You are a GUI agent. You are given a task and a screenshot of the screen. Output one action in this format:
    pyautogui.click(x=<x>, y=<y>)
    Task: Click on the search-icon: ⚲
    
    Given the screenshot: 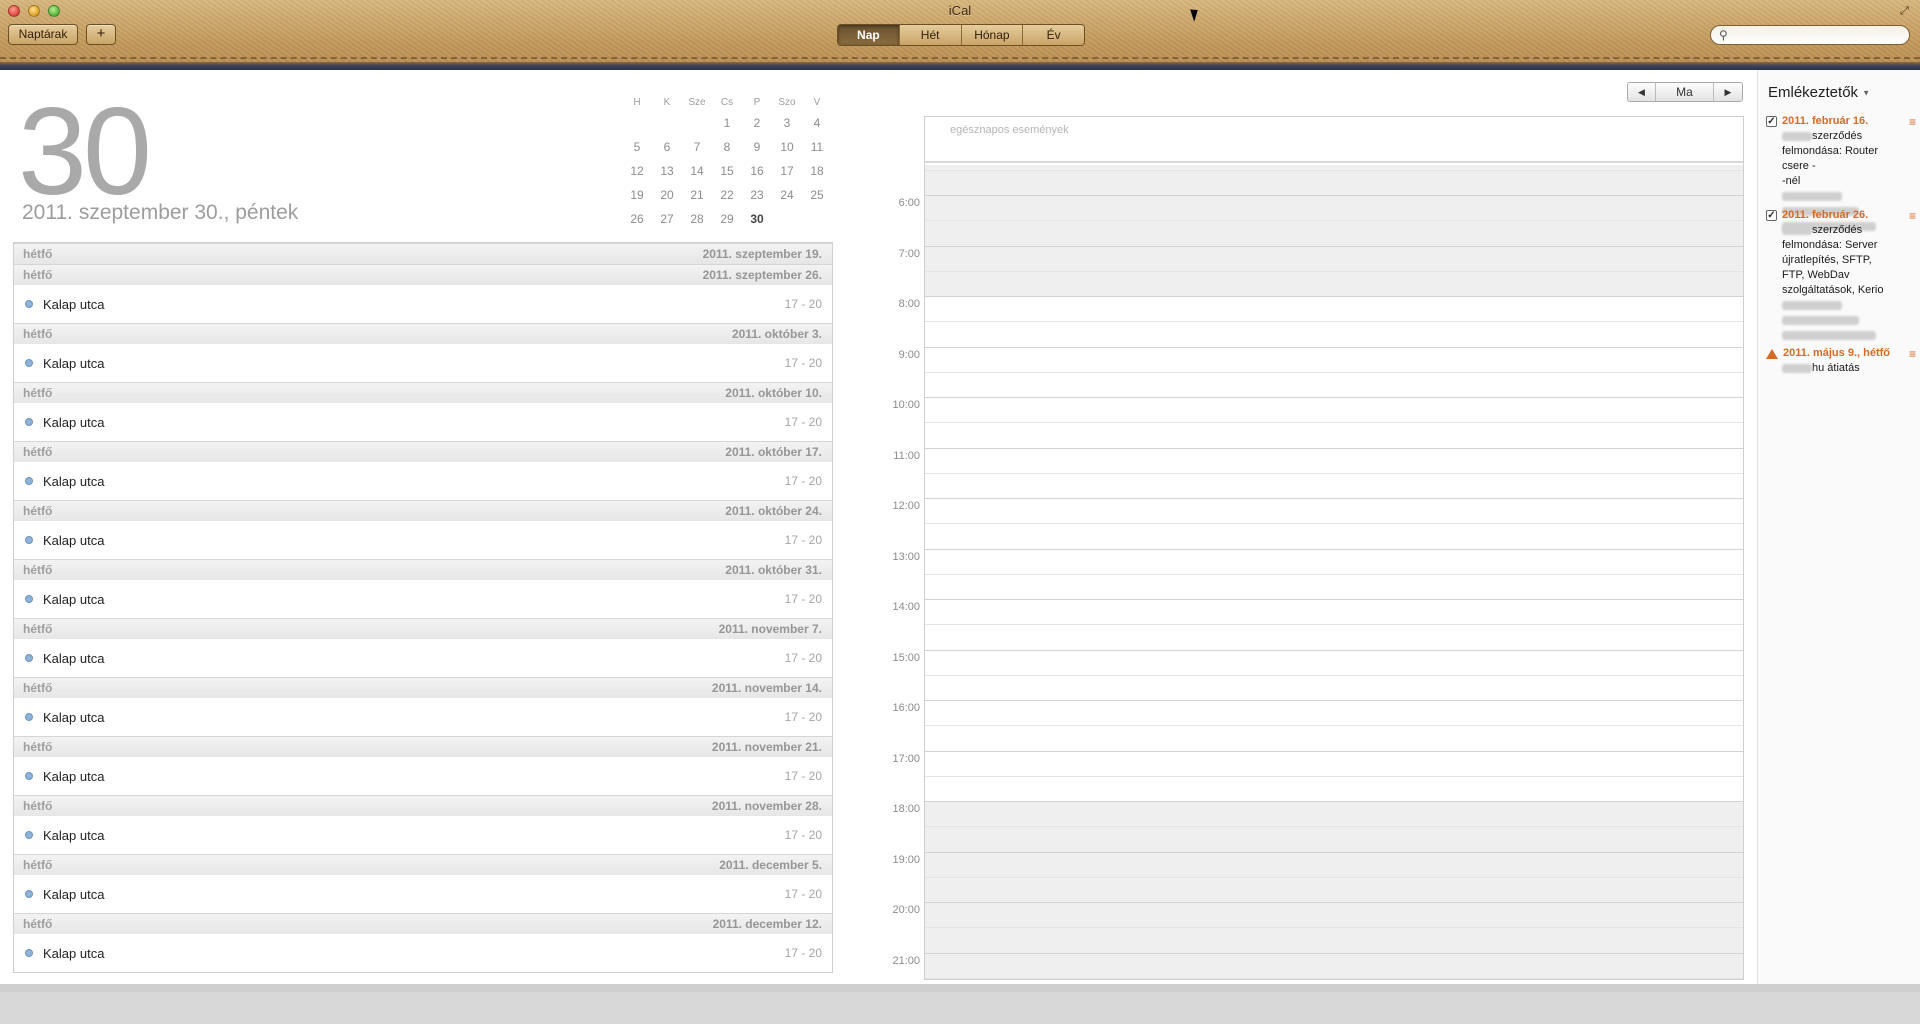 What is the action you would take?
    pyautogui.click(x=1723, y=35)
    